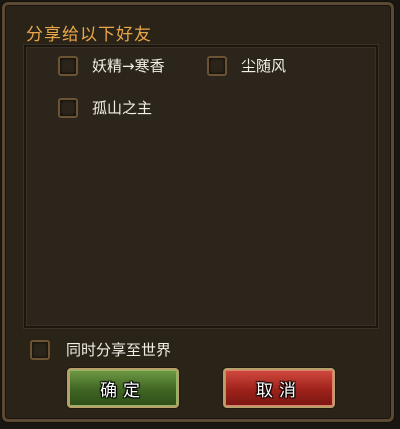 The width and height of the screenshot is (400, 429). I want to click on friend-item: 妖精→寒香, so click(111, 65).